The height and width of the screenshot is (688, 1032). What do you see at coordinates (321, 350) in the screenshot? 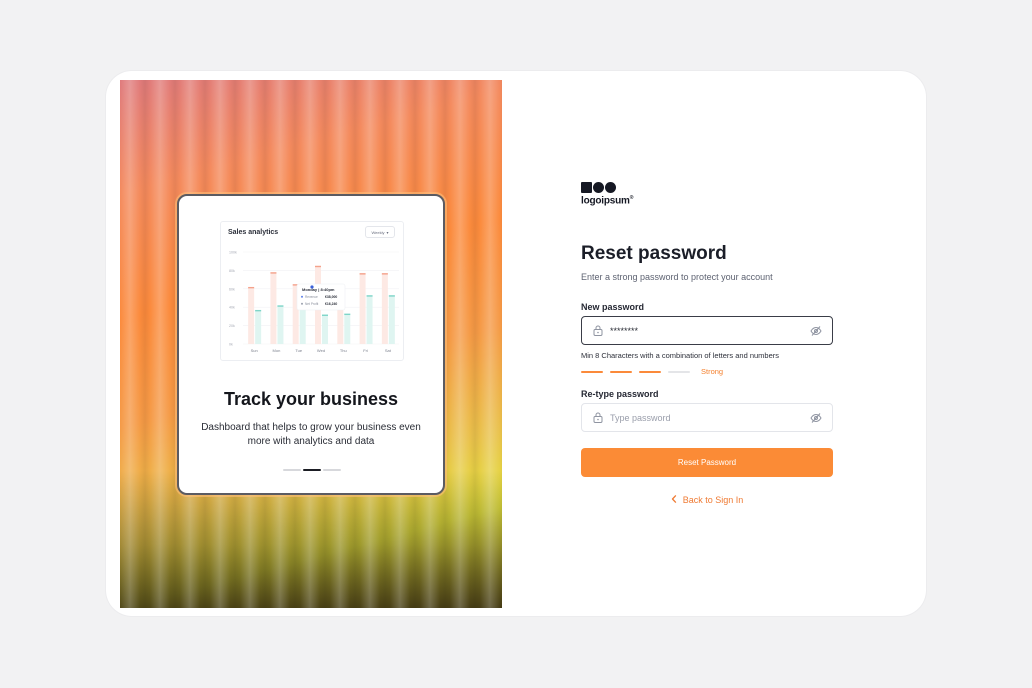
I see `x-tick-label: Wed` at bounding box center [321, 350].